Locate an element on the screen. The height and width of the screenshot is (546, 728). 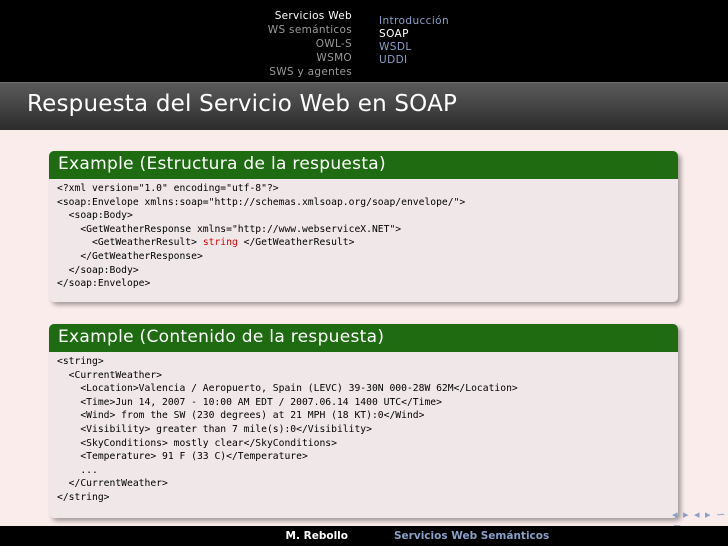
footer: M. Rebollo Servicios Web Semánticos is located at coordinates (364, 536).